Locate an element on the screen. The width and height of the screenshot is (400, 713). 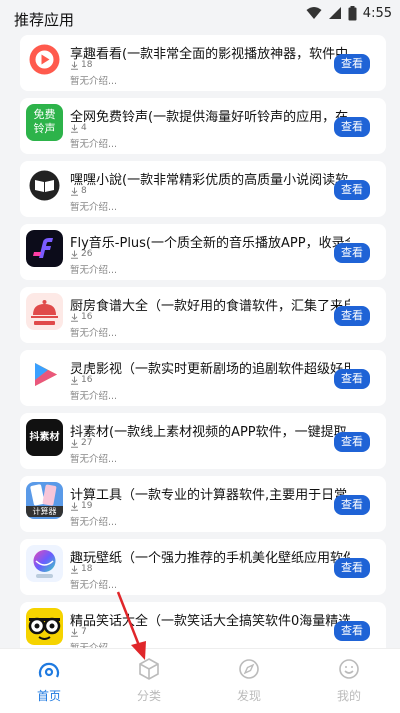
download-number: 7 is located at coordinates (84, 632).